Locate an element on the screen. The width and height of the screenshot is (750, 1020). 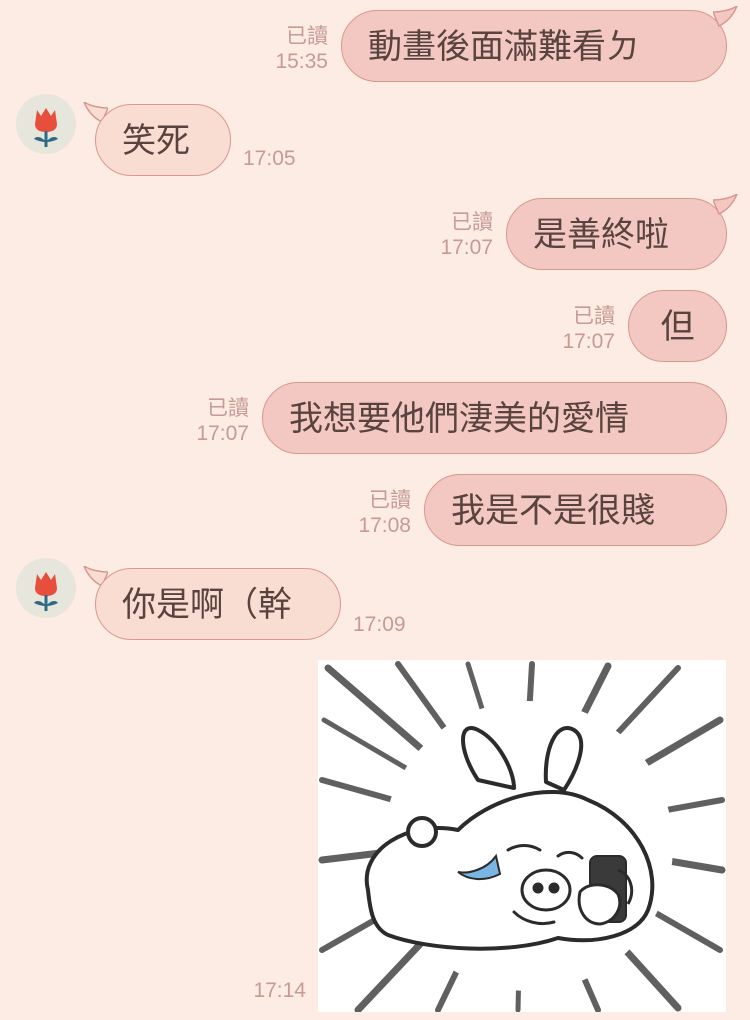
message-bubble: 是善終啦 is located at coordinates (616, 234).